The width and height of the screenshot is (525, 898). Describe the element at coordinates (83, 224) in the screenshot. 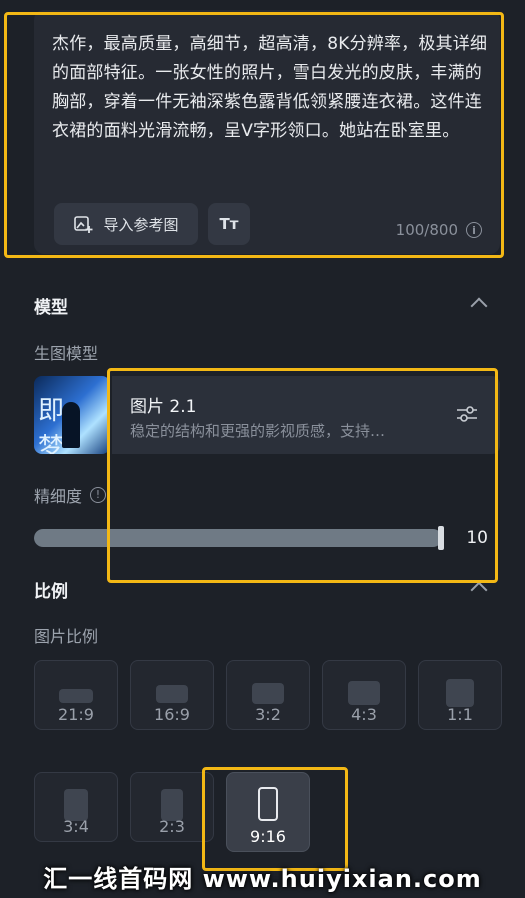

I see `image-add-icon` at that location.